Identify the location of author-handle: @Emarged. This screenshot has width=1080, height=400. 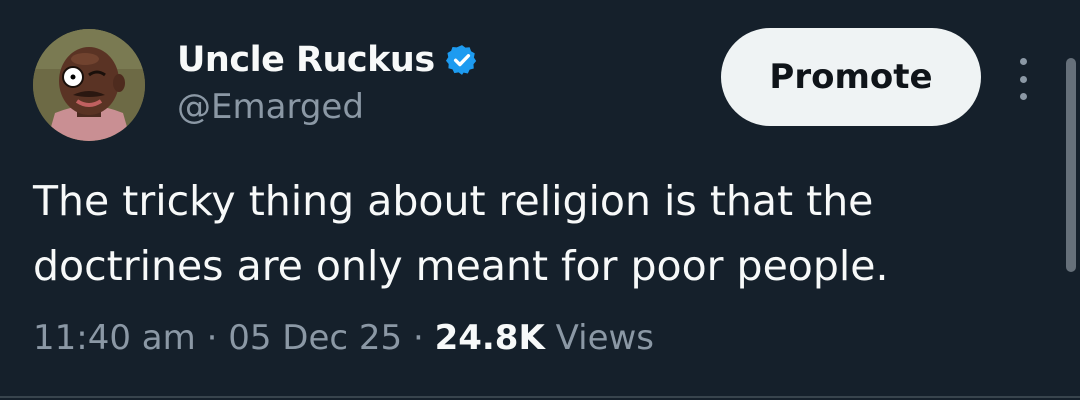
(270, 107).